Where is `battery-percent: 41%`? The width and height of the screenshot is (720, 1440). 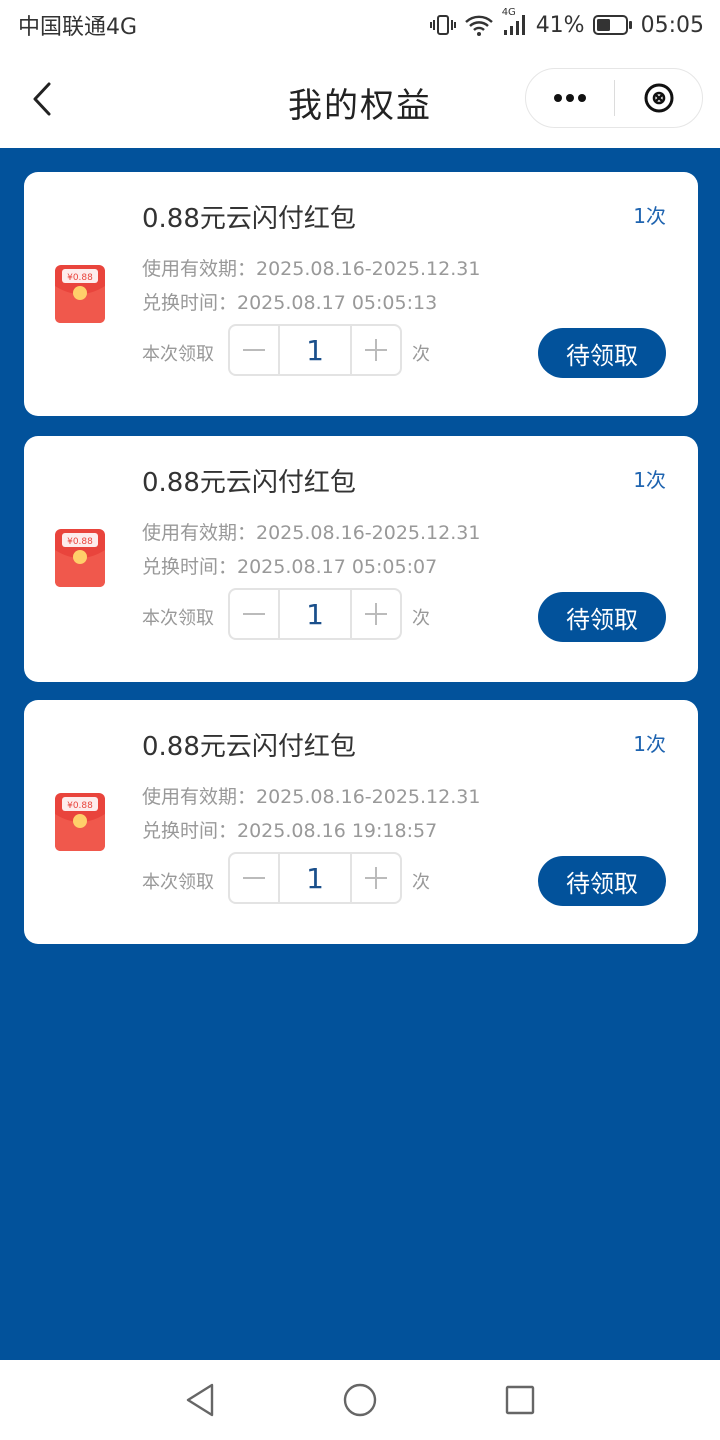 battery-percent: 41% is located at coordinates (560, 25).